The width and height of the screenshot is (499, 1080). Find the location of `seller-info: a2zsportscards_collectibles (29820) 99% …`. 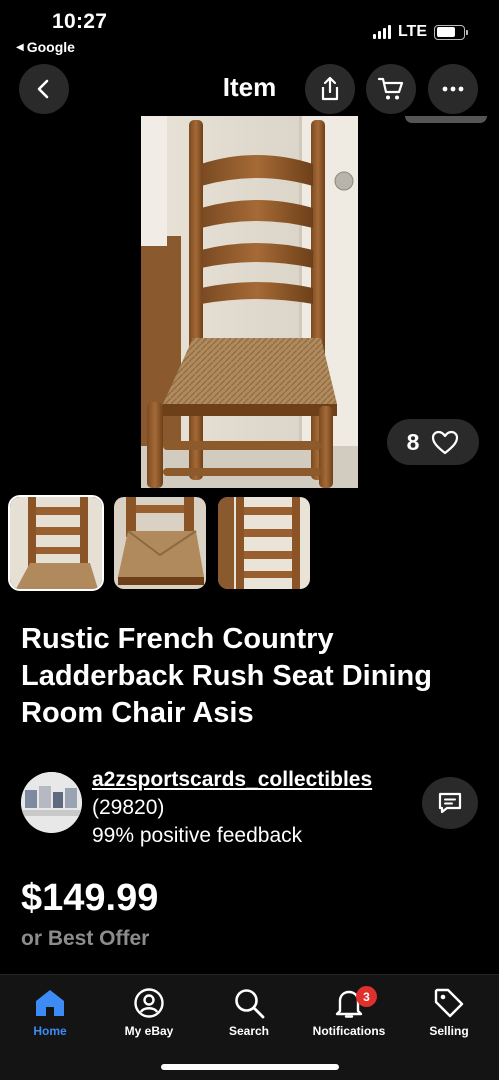

seller-info: a2zsportscards_collectibles (29820) 99% … is located at coordinates (251, 806).